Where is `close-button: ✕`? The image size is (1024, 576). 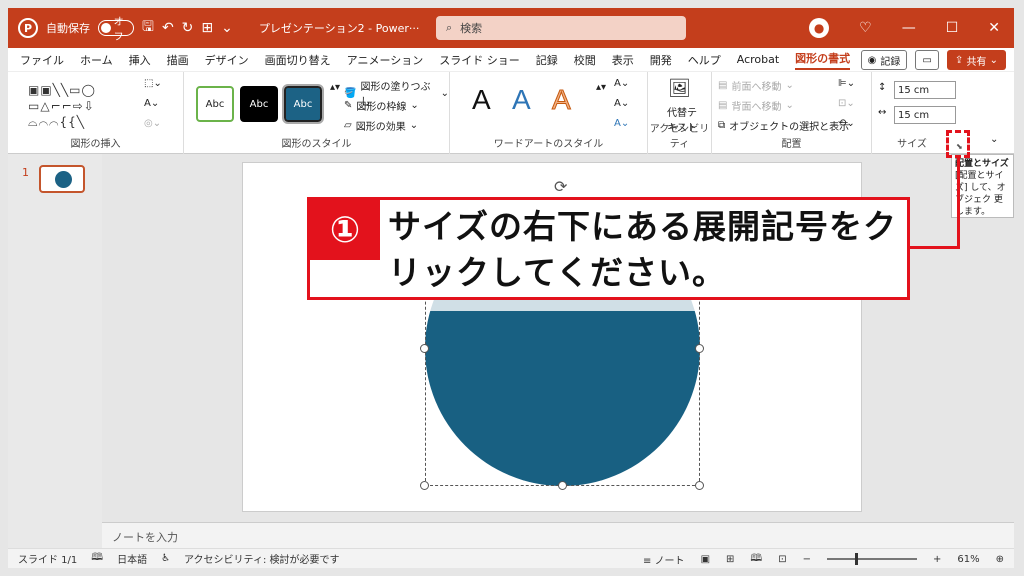
close-button: ✕ is located at coordinates (994, 28).